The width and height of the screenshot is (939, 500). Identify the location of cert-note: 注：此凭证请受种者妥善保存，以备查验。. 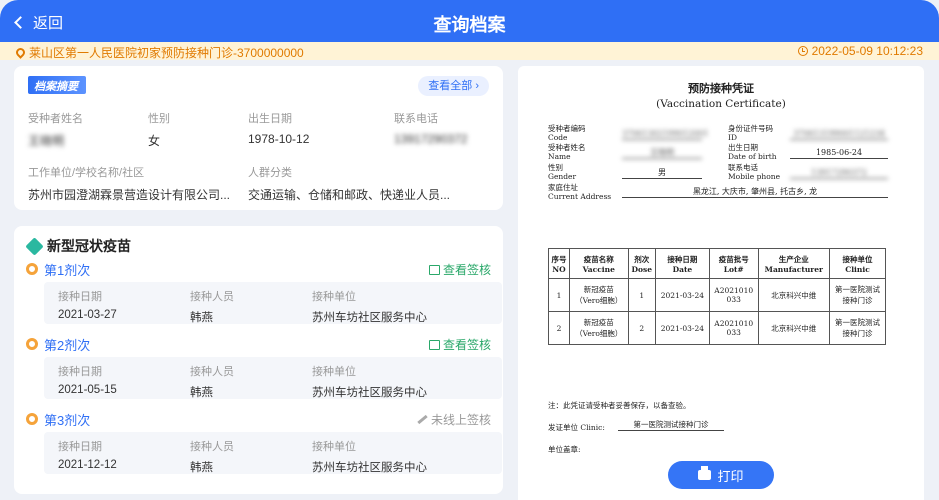
(619, 405).